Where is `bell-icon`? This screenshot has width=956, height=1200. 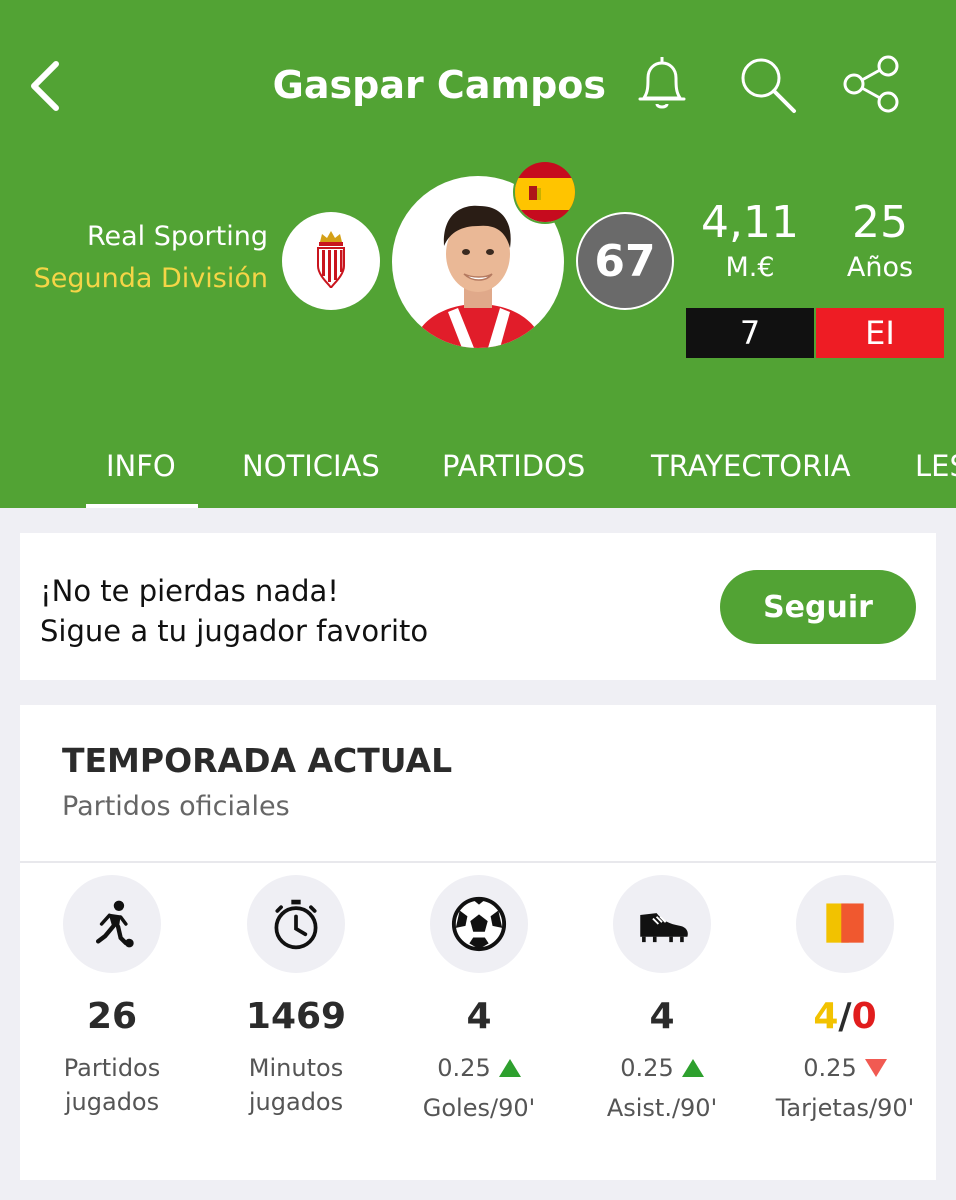 bell-icon is located at coordinates (662, 84).